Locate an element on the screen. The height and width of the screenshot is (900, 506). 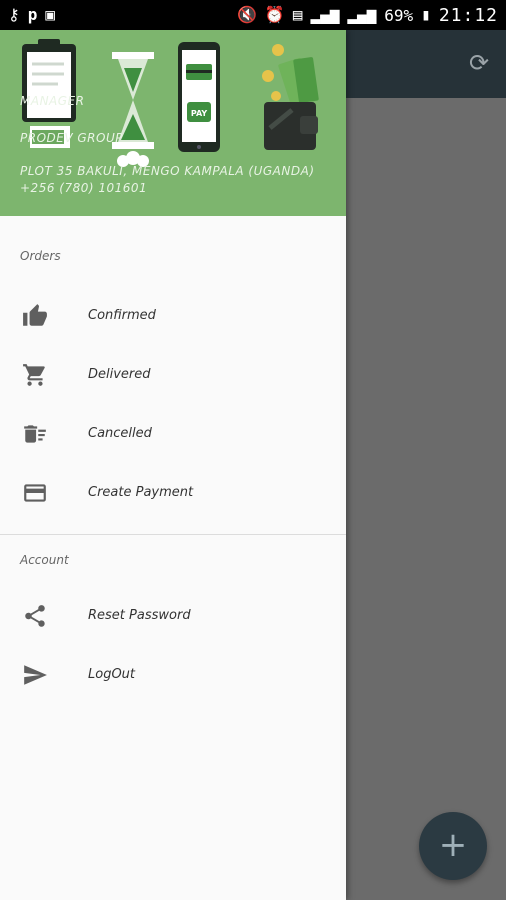
status-right: 🔇 ⏰ ▤ ▂▄▆ ▂▄▆ 69% ▮ 21:12 is located at coordinates (367, 15).